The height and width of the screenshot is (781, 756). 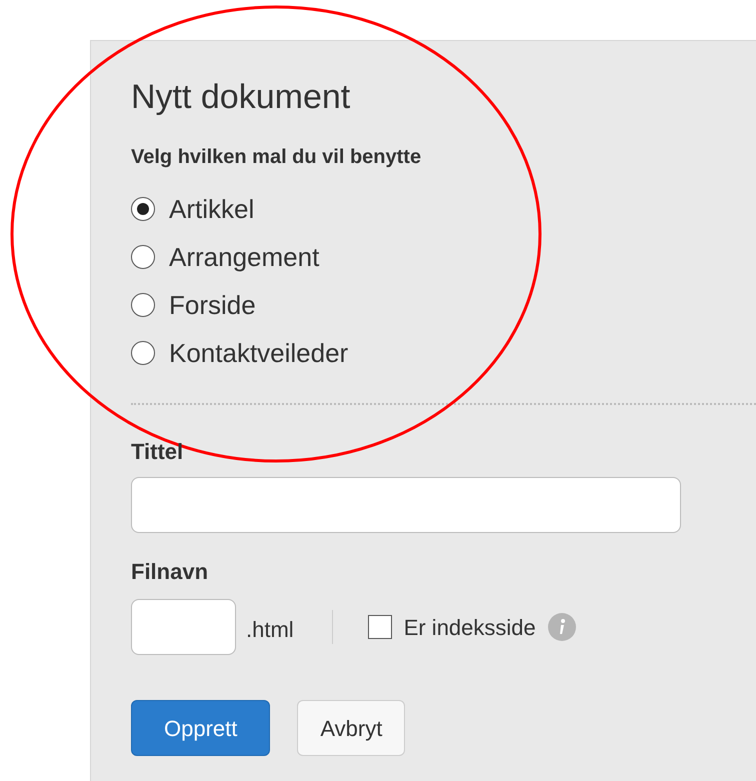 I want to click on index-checkbox, so click(x=380, y=627).